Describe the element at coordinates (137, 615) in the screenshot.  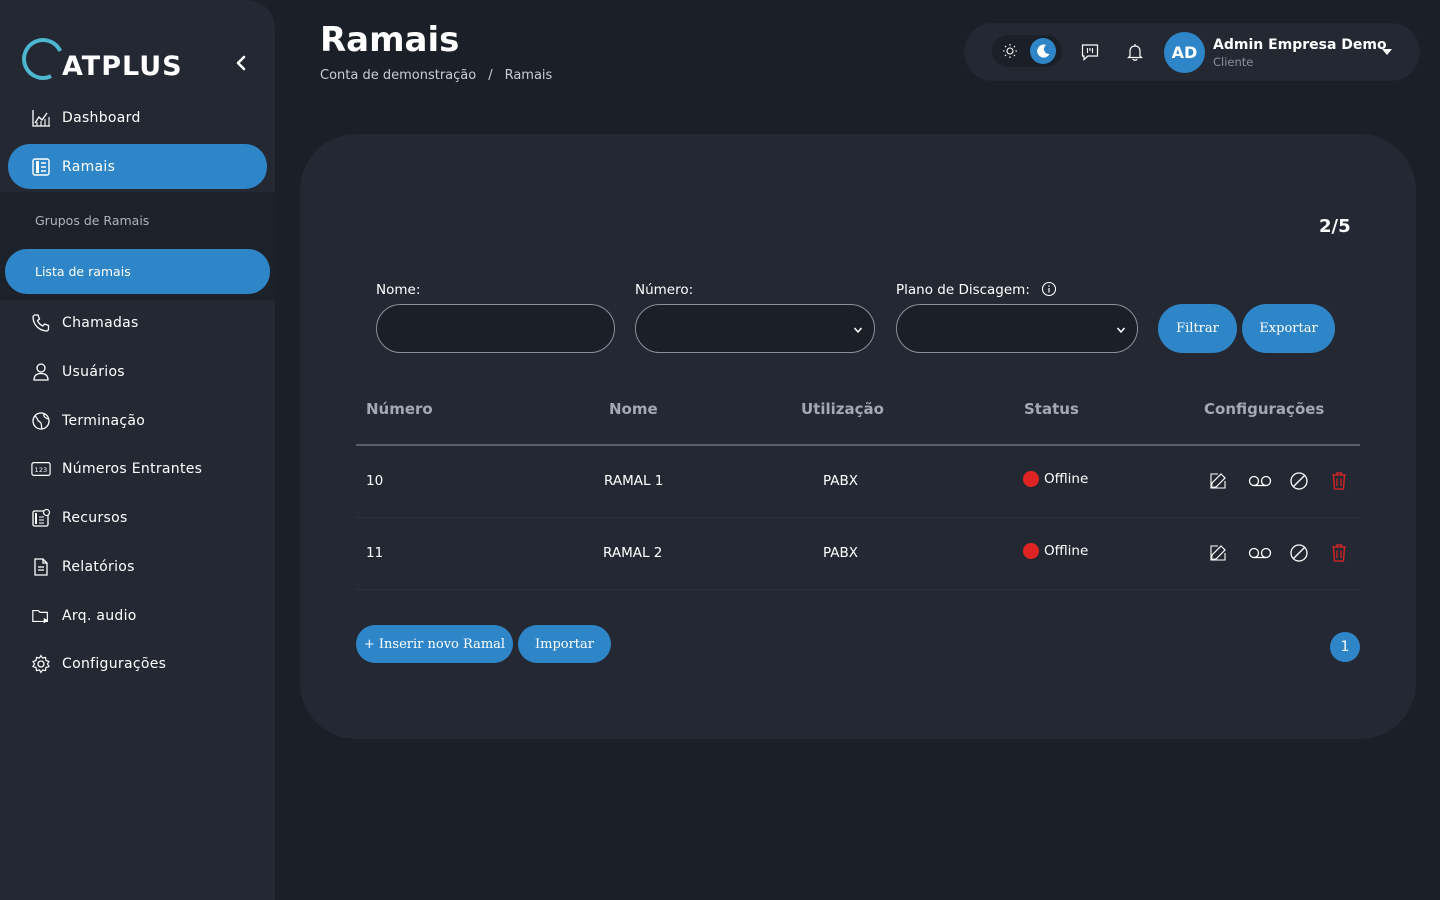
I see `sidebar-item-arq-audio: Arq. audio` at that location.